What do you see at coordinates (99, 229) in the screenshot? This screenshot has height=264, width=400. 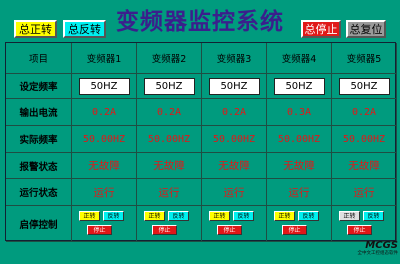 I see `stop-button-1: 停止` at bounding box center [99, 229].